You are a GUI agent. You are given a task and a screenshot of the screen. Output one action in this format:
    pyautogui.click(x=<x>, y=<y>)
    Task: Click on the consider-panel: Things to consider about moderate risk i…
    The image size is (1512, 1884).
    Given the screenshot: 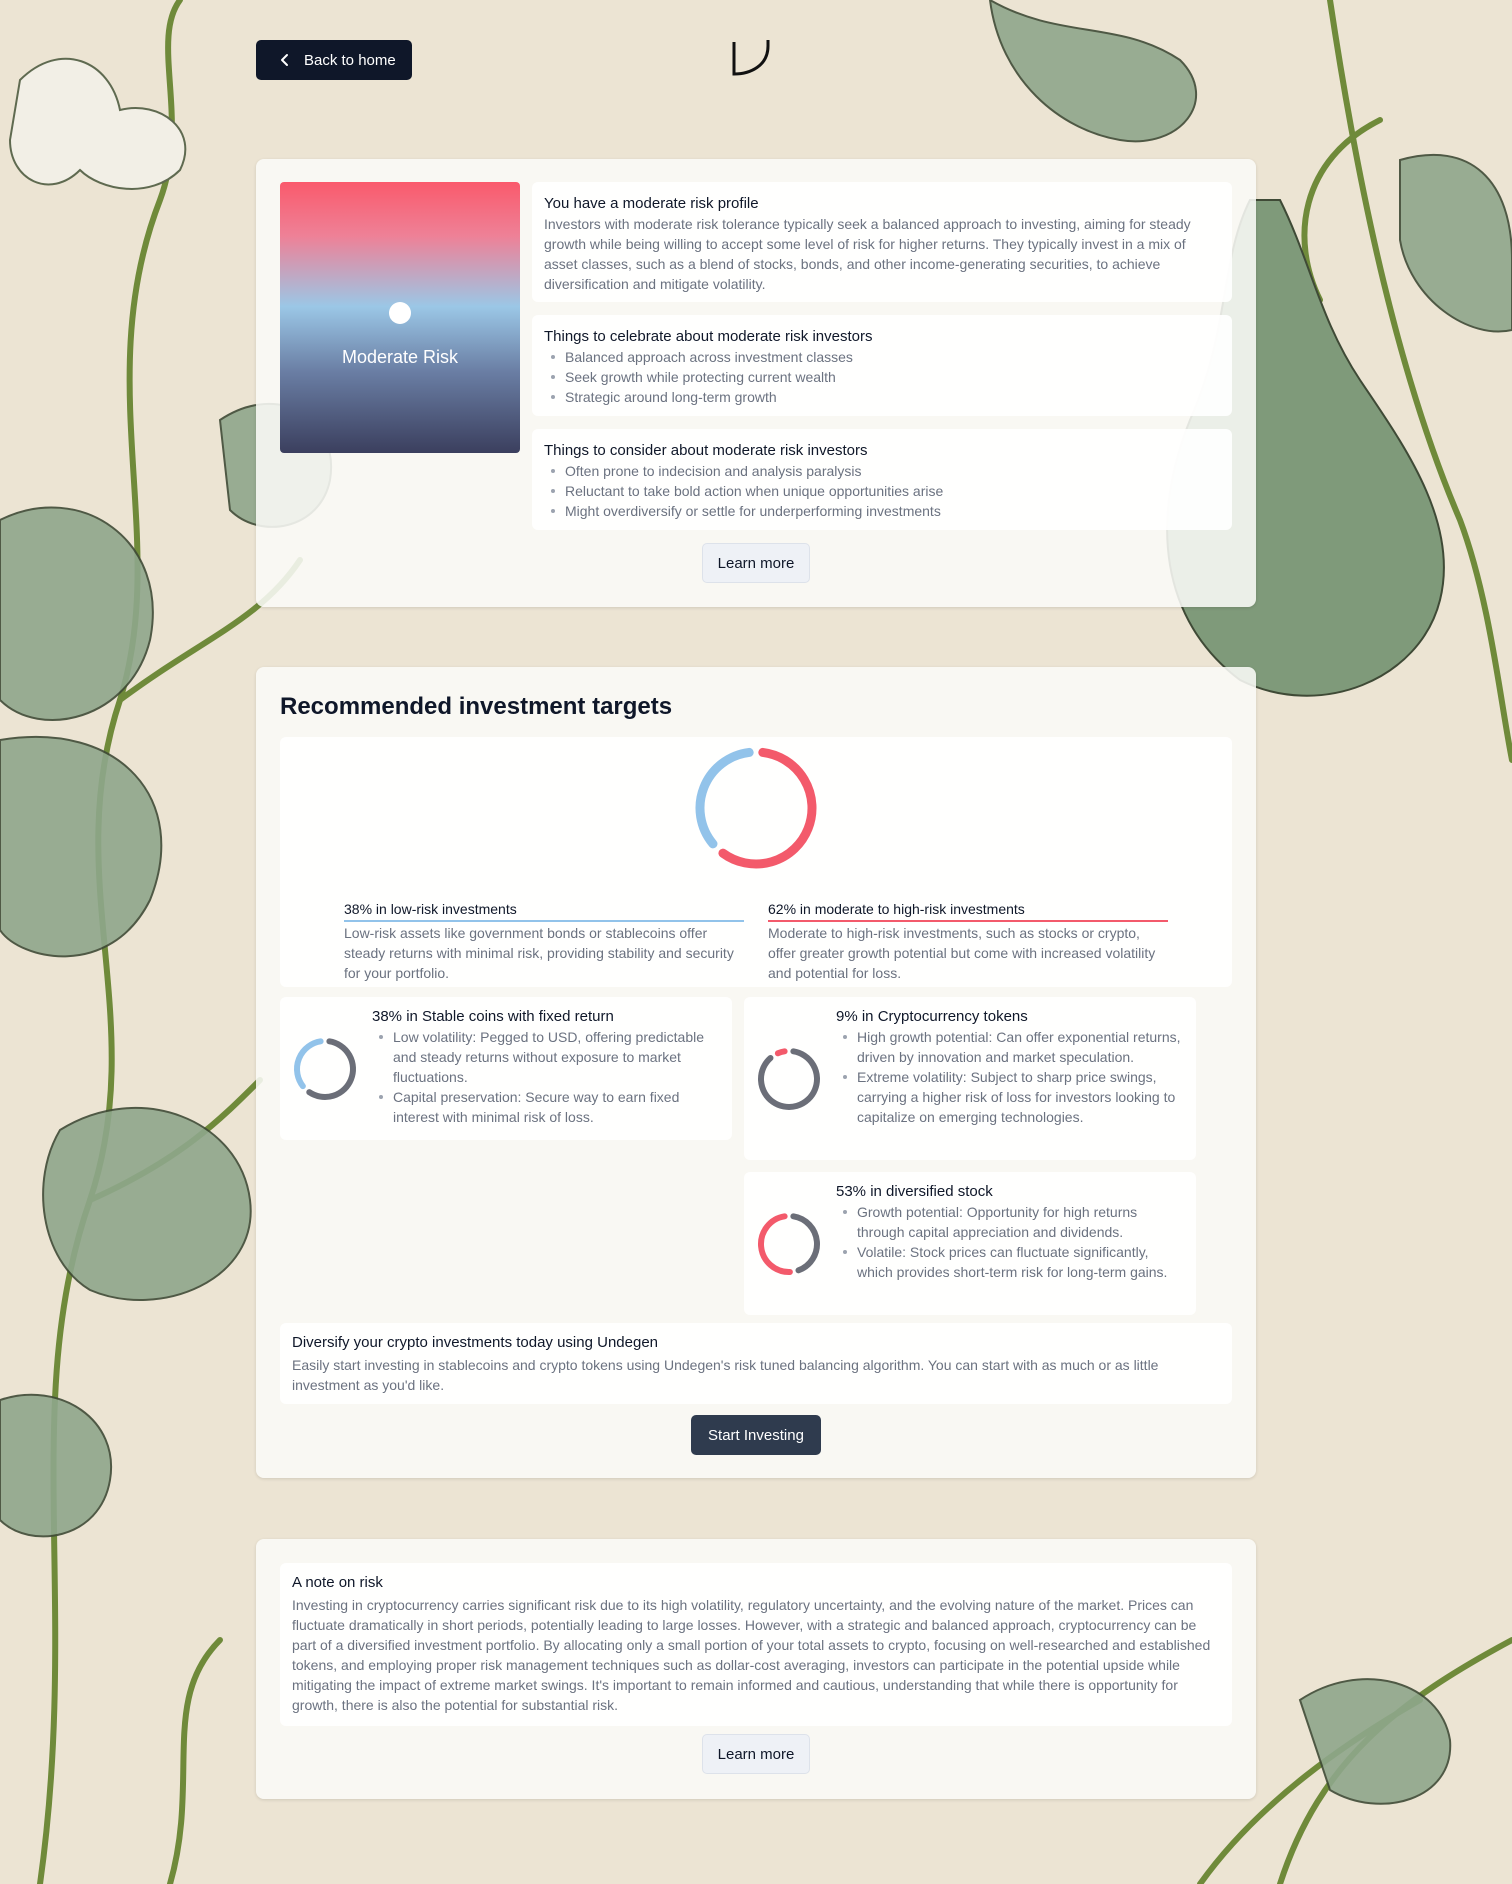 What is the action you would take?
    pyautogui.click(x=882, y=479)
    